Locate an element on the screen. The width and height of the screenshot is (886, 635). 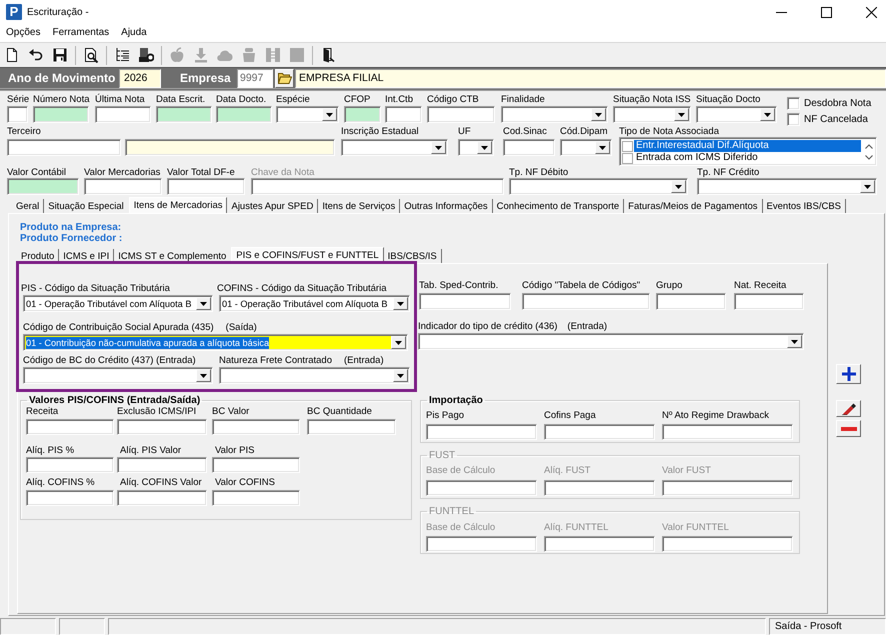
tab: Produto is located at coordinates (38, 256).